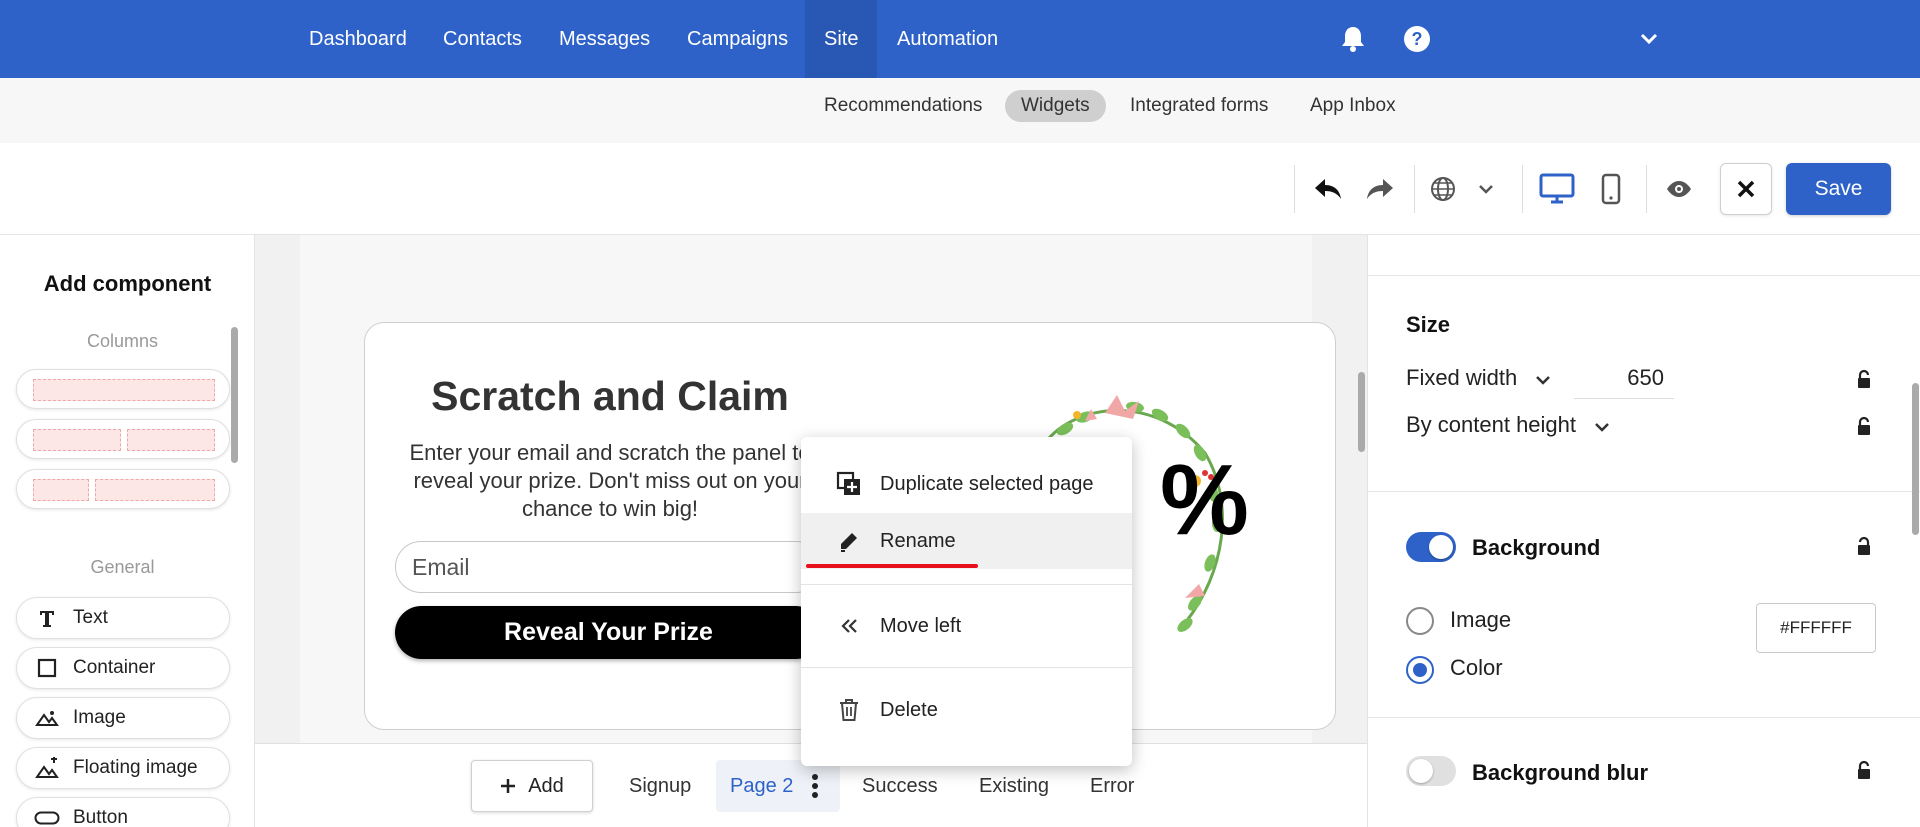 The width and height of the screenshot is (1920, 827). I want to click on background-blur-toggle, so click(1431, 771).